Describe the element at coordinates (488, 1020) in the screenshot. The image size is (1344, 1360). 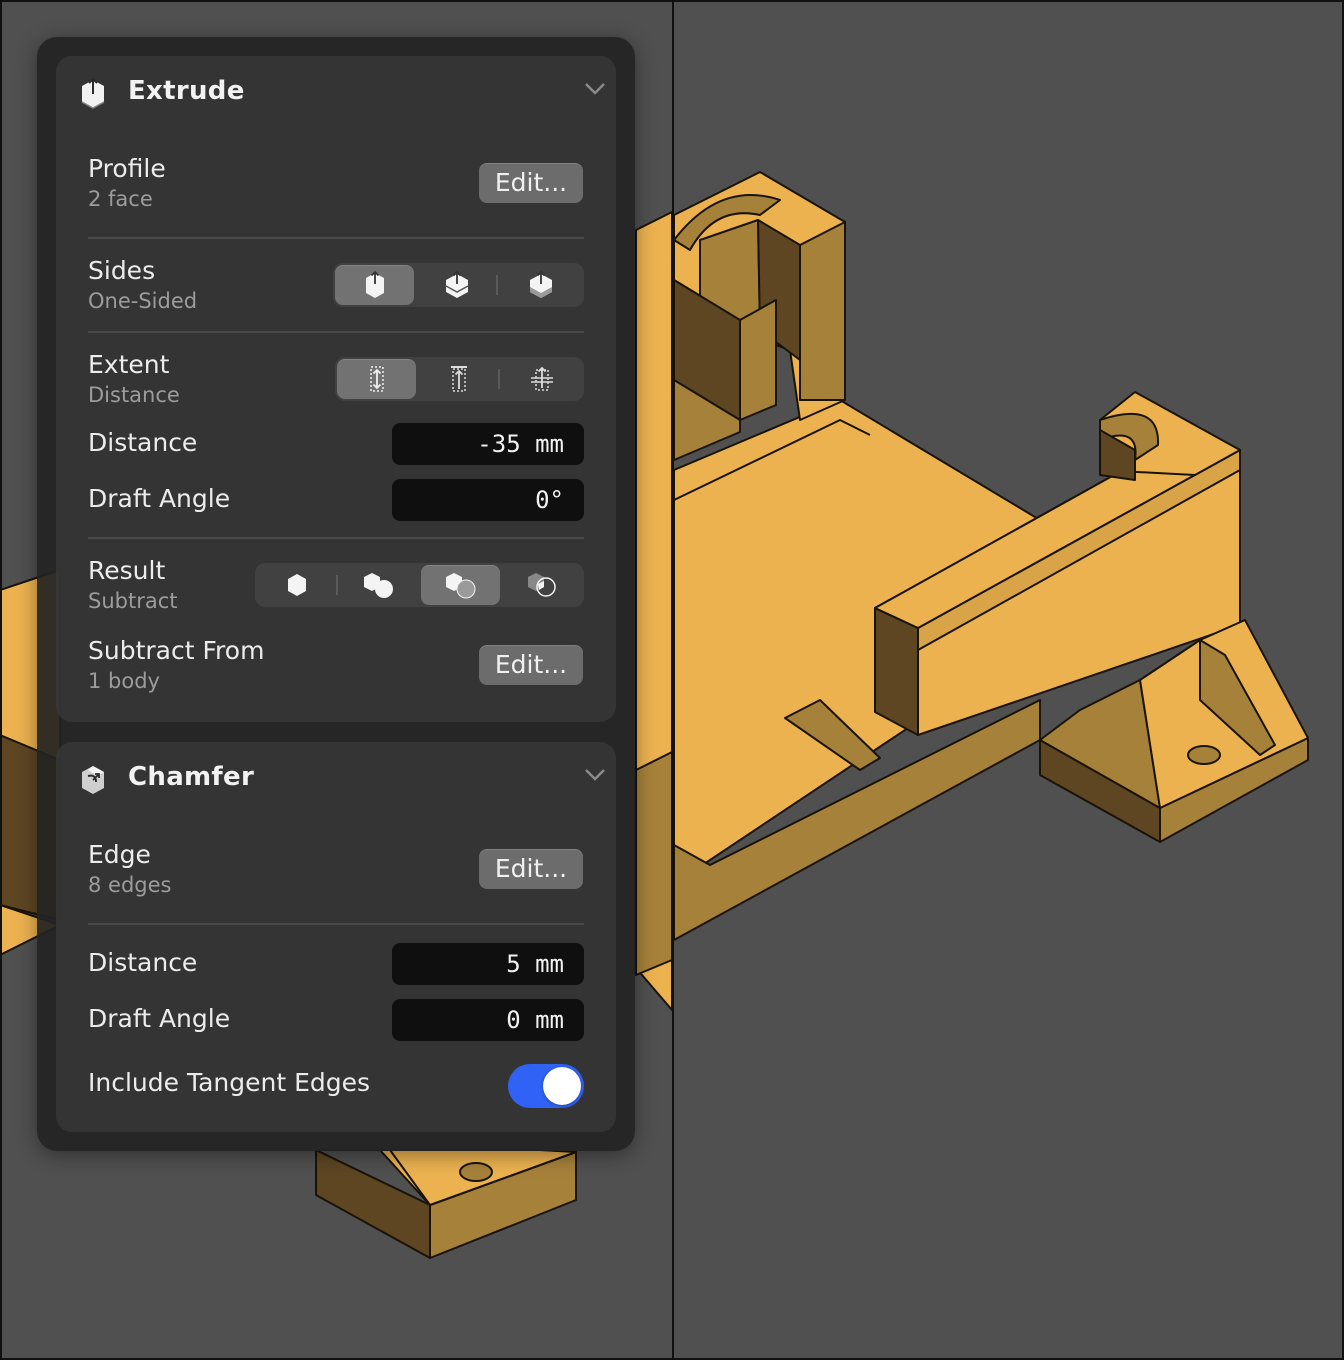
I see `chamfer-draft-angle-field: 0 mm` at that location.